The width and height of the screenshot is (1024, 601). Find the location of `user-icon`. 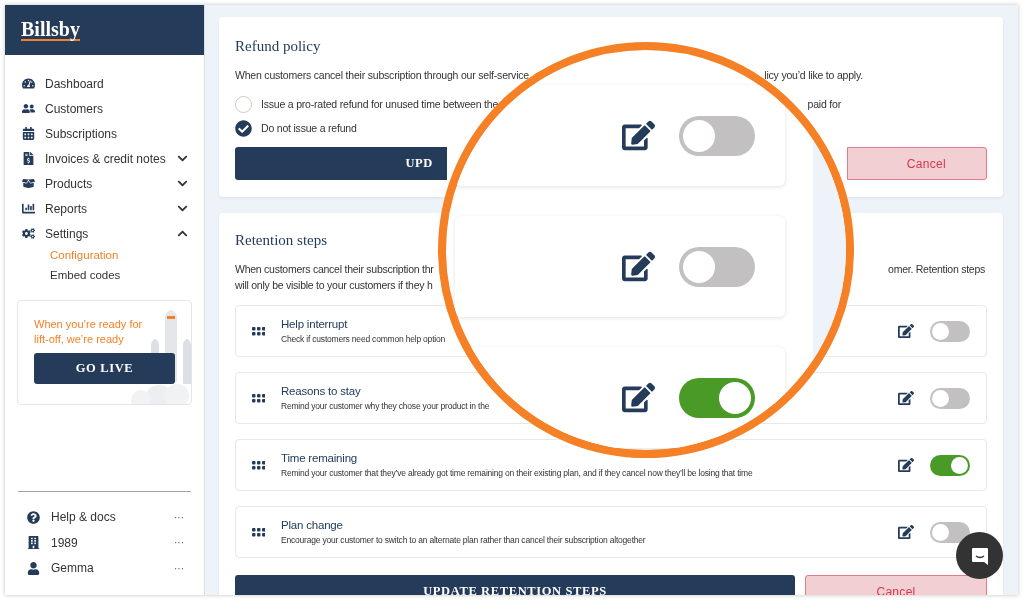

user-icon is located at coordinates (33, 568).